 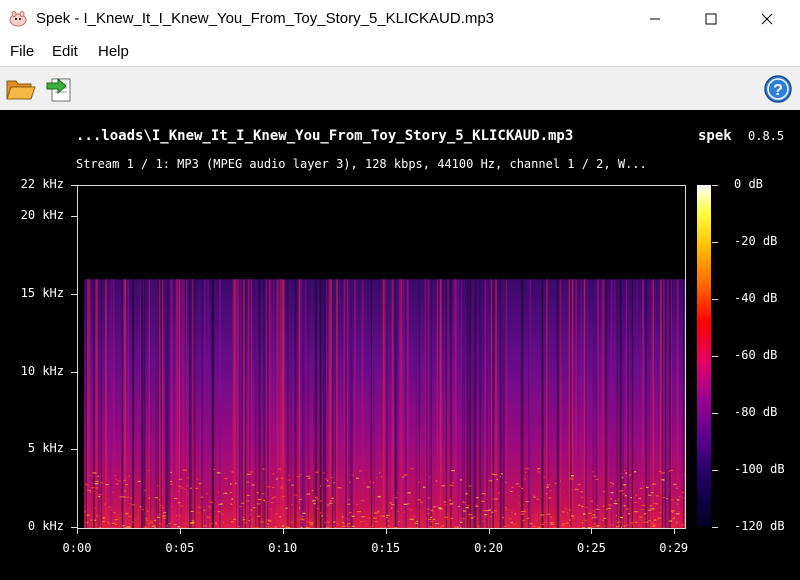 I want to click on db-tick-label: -20 dB, so click(x=756, y=241).